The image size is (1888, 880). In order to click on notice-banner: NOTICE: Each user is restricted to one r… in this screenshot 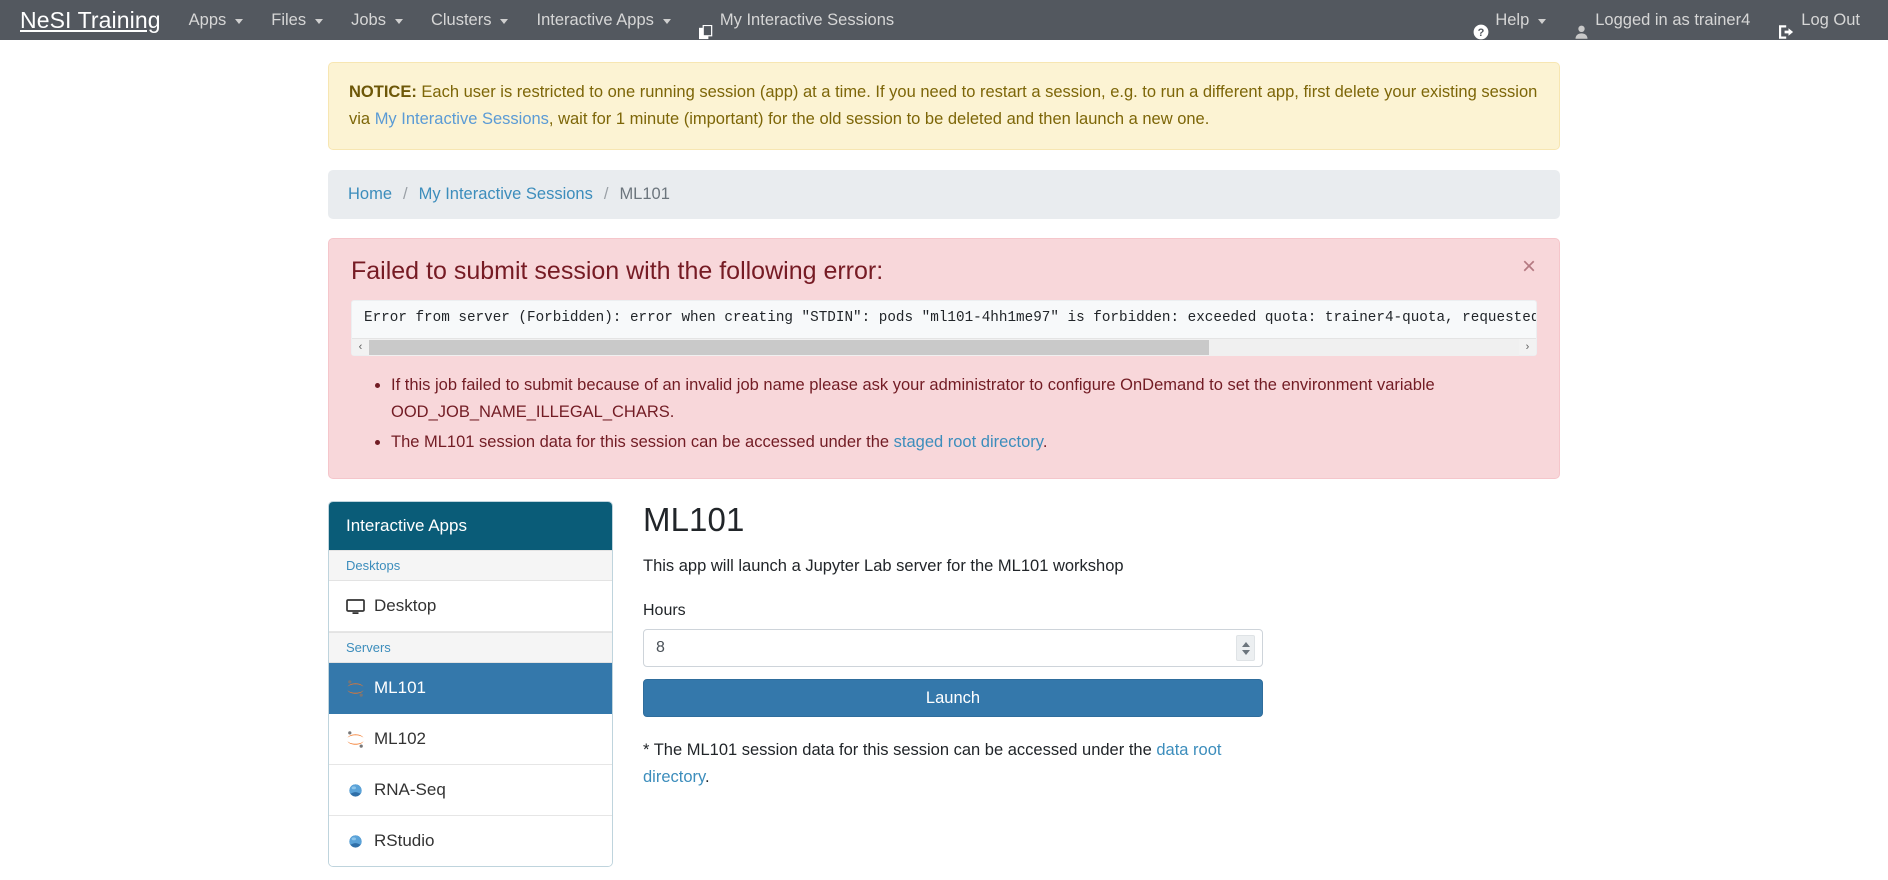, I will do `click(944, 106)`.